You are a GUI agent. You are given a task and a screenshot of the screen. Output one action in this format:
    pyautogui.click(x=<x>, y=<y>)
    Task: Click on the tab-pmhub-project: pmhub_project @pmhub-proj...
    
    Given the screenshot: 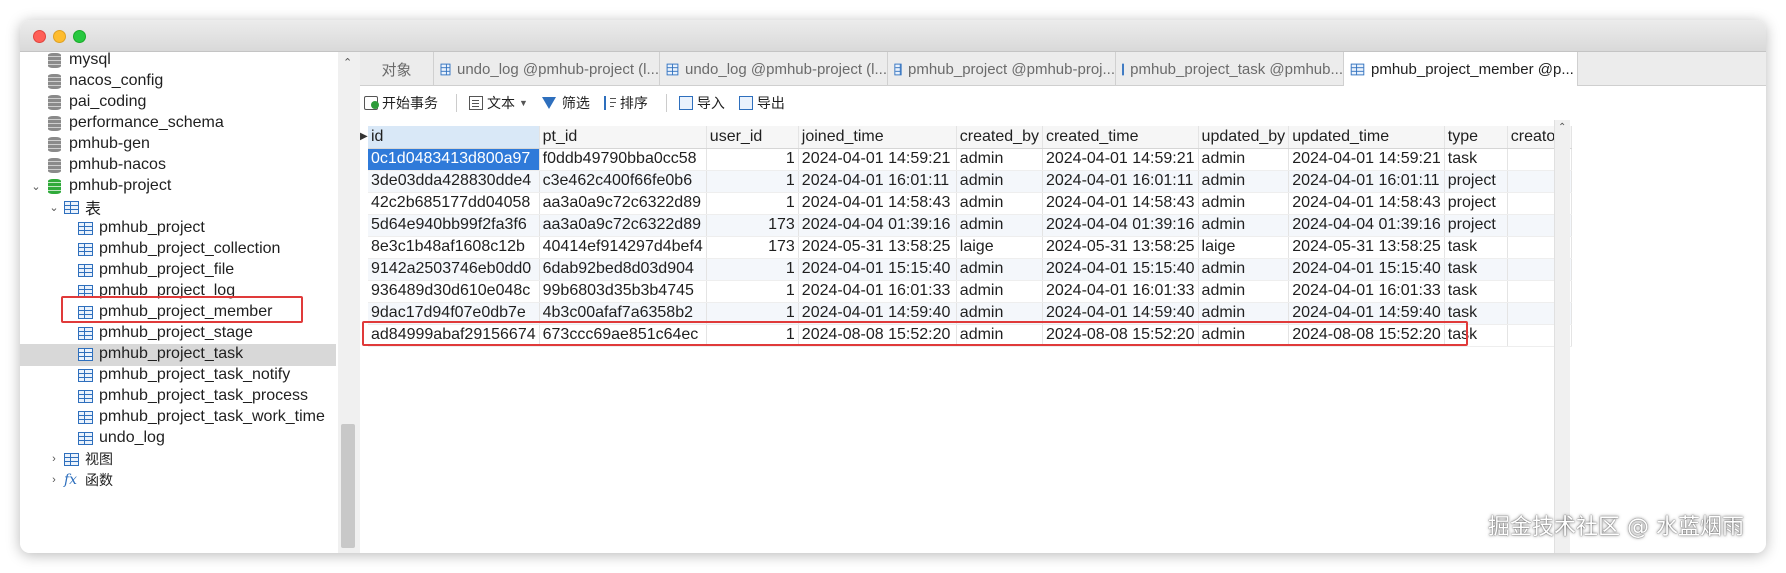 What is the action you would take?
    pyautogui.click(x=1002, y=69)
    